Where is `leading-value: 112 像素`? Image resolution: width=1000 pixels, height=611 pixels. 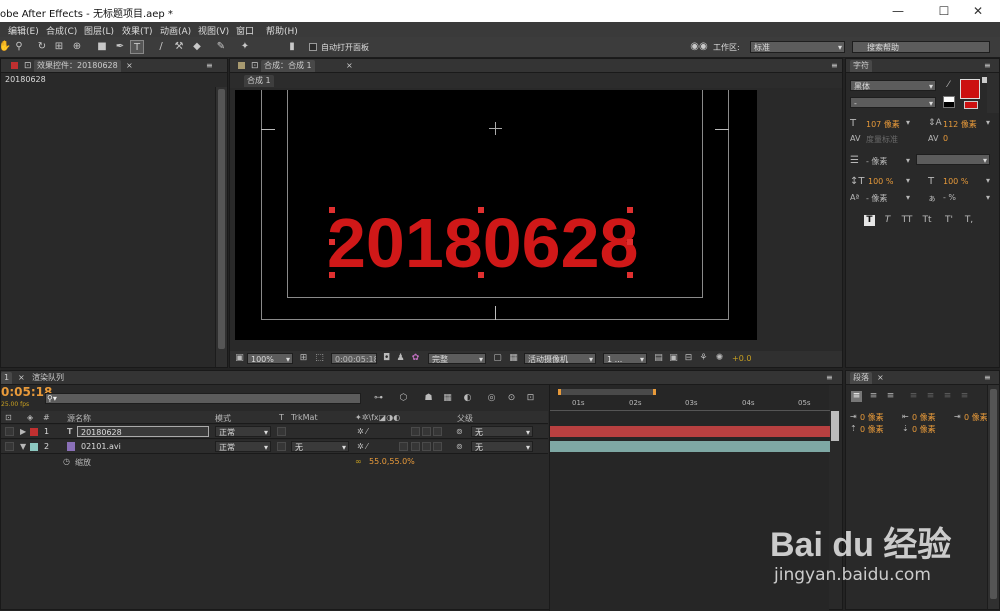 leading-value: 112 像素 is located at coordinates (960, 124).